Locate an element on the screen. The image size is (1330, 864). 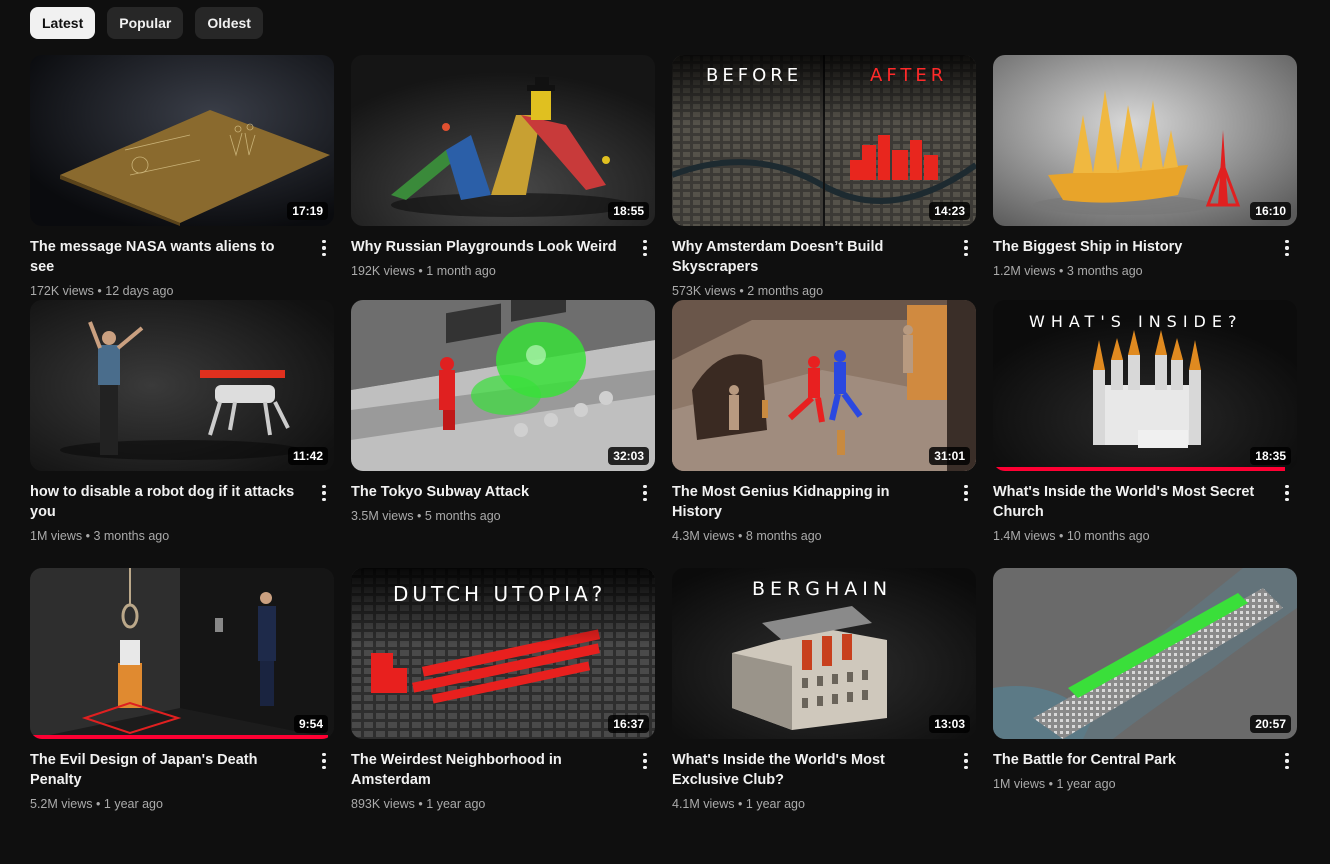
video-duration: 17:19 is located at coordinates (307, 211).